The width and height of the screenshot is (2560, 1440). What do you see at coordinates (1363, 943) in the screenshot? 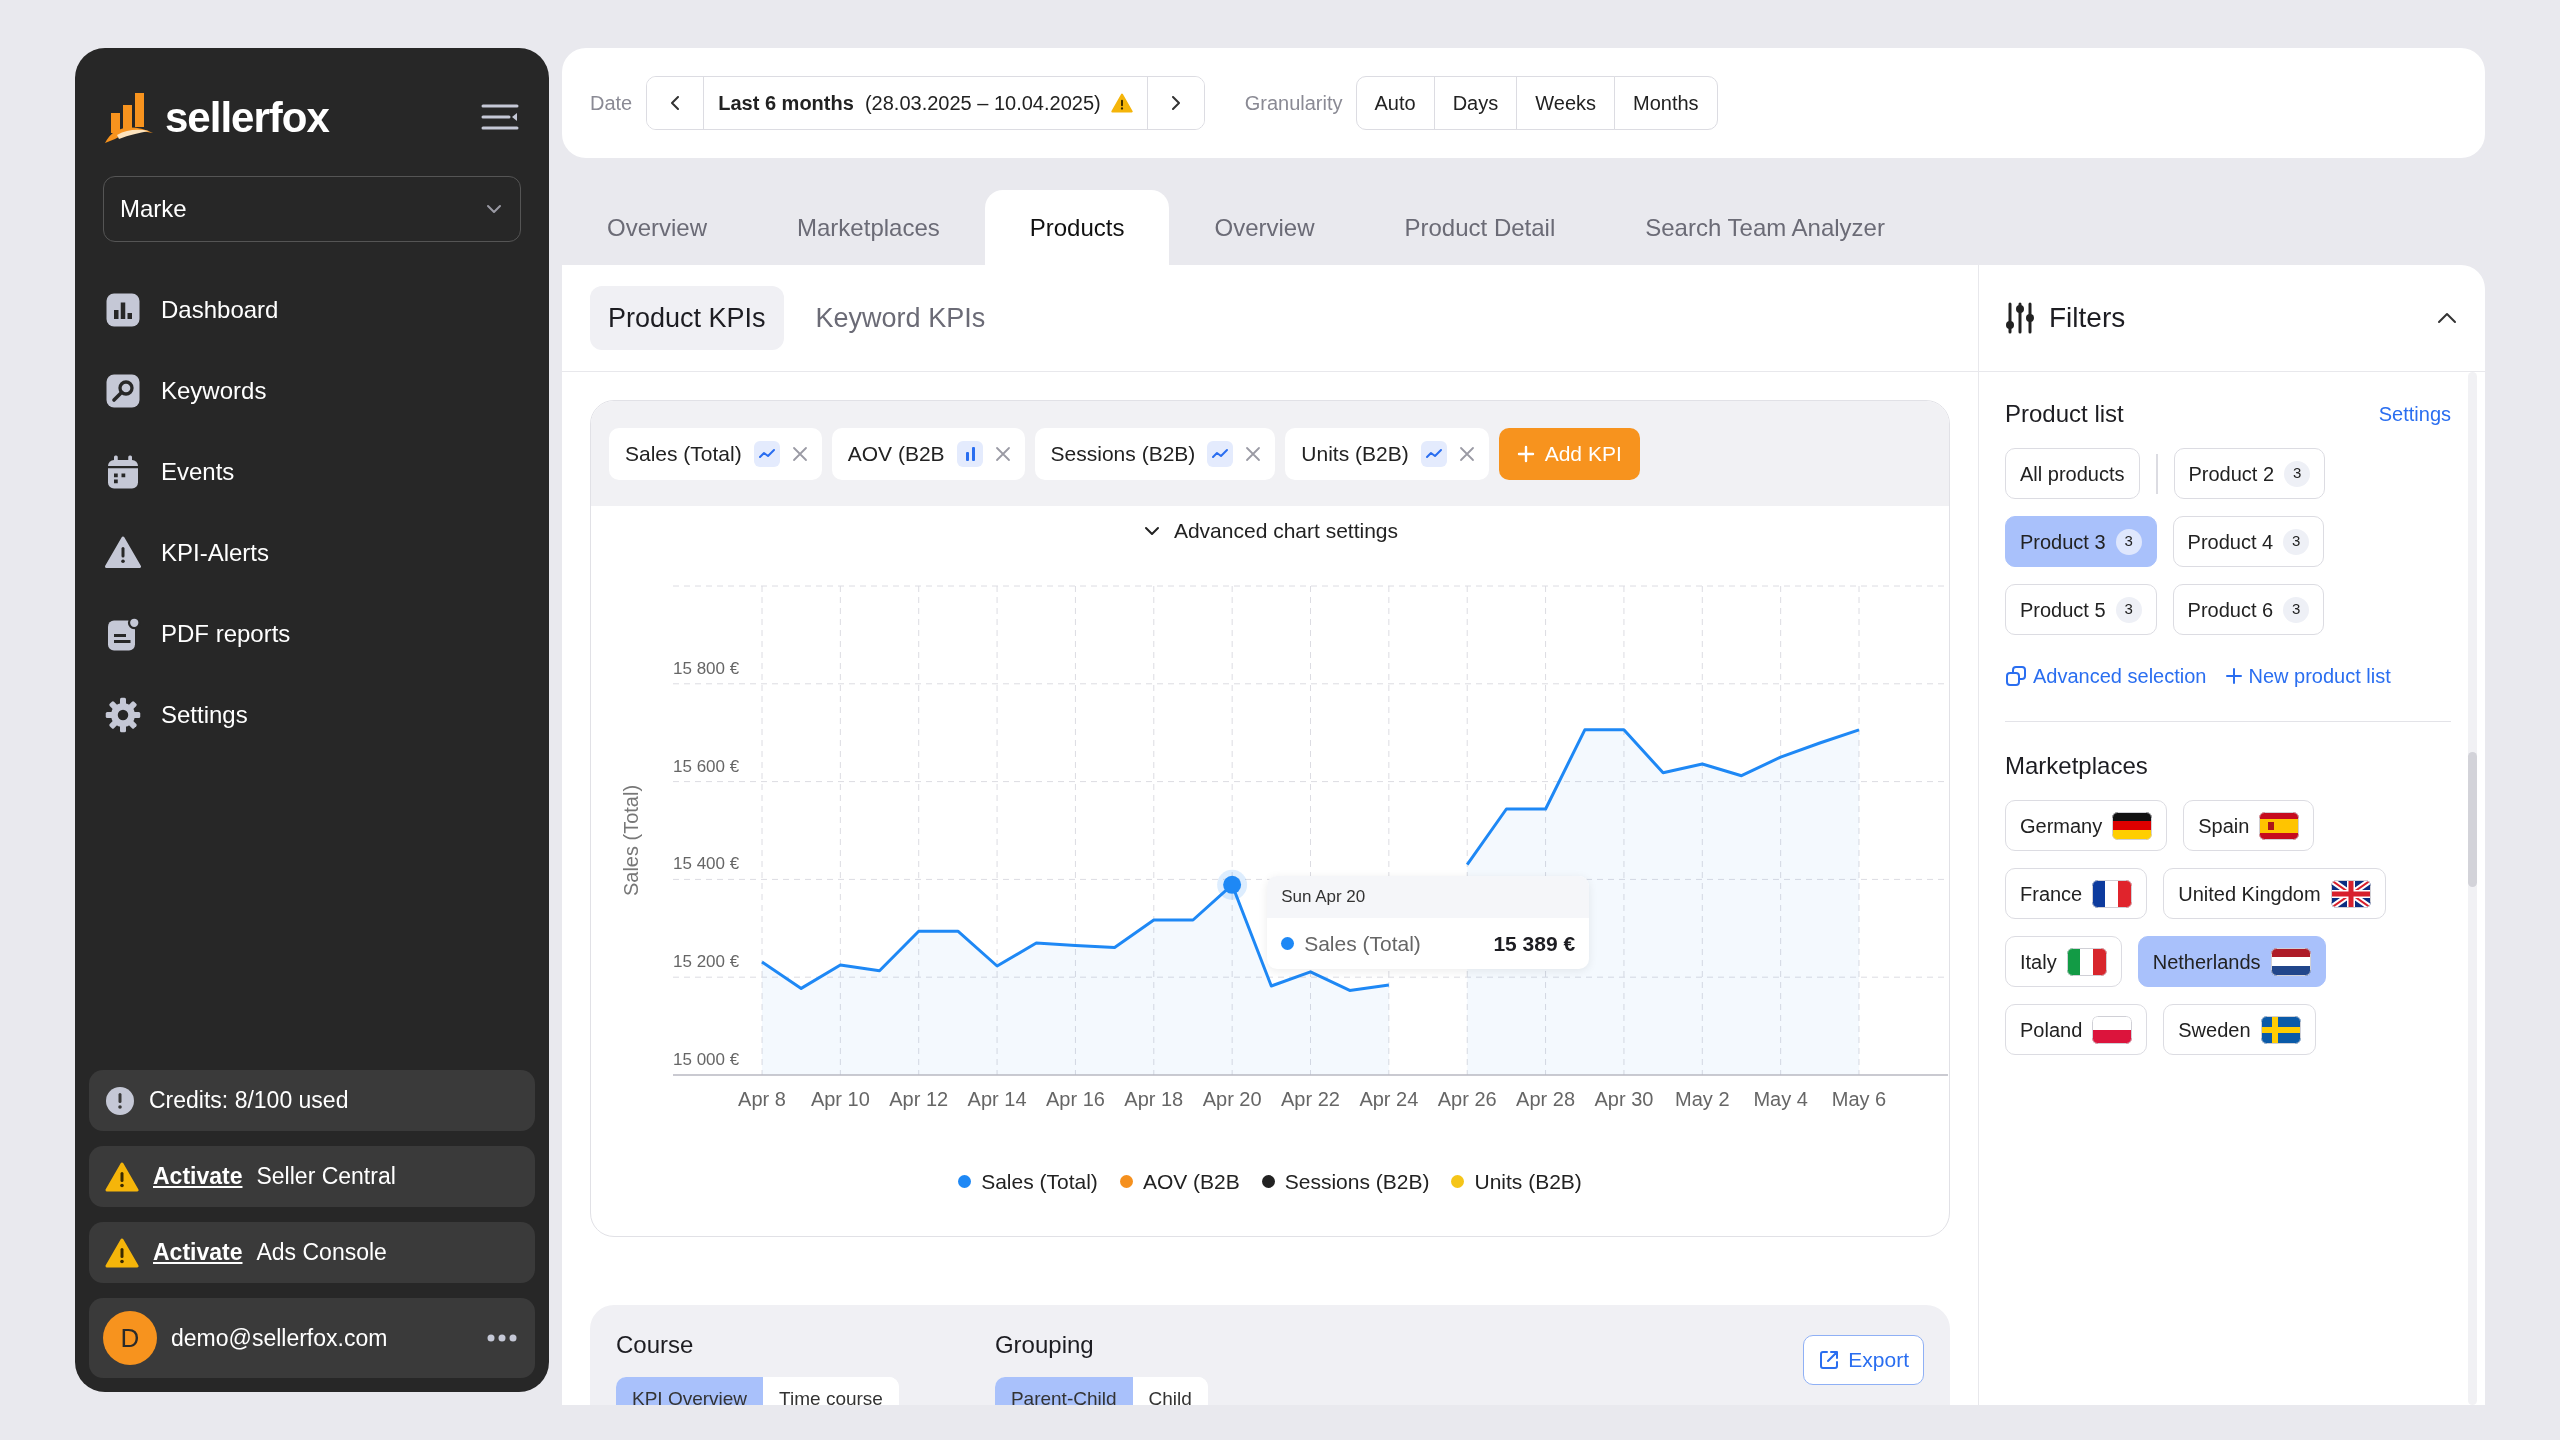
I see `tooltip-label: Sales (Total)` at bounding box center [1363, 943].